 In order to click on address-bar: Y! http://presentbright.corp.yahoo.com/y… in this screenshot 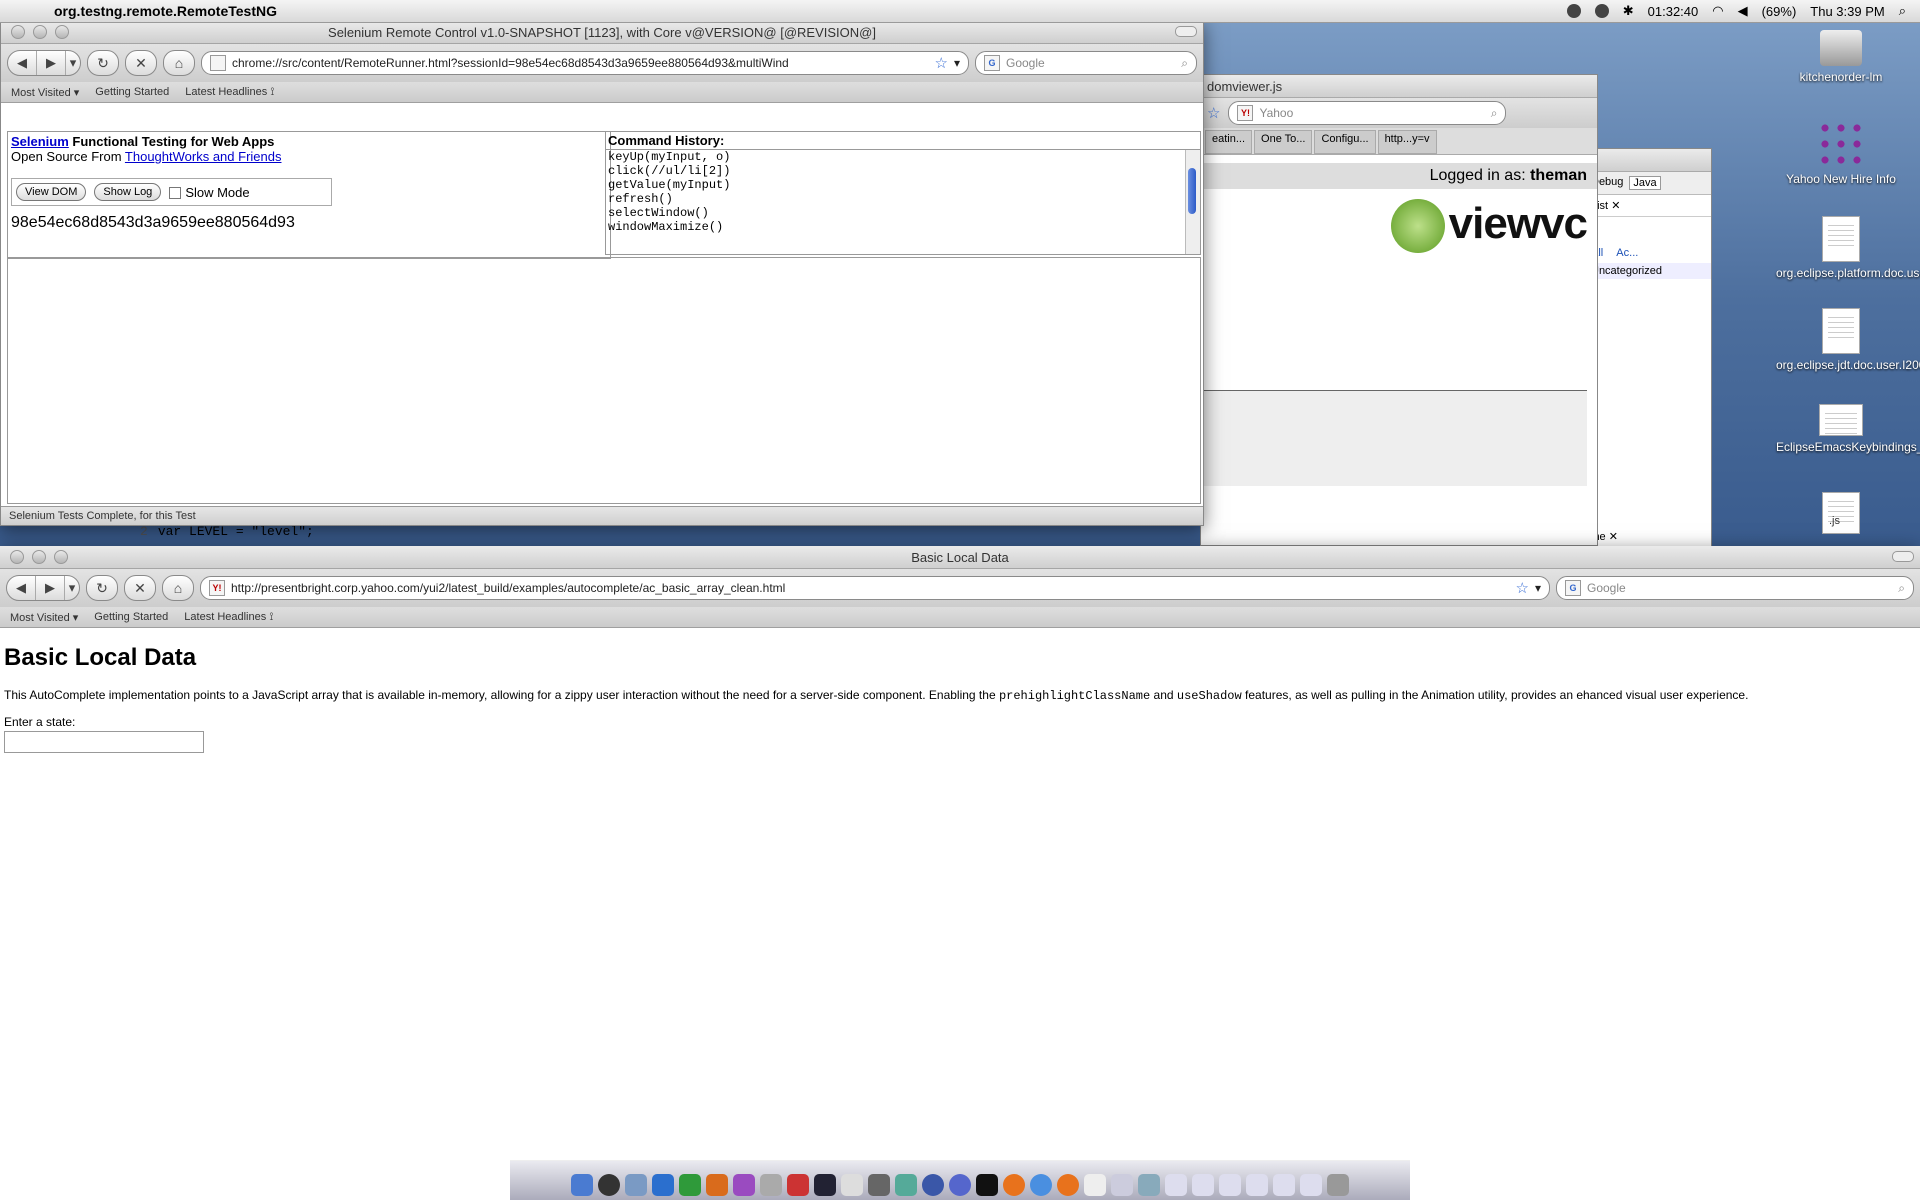, I will do `click(875, 588)`.